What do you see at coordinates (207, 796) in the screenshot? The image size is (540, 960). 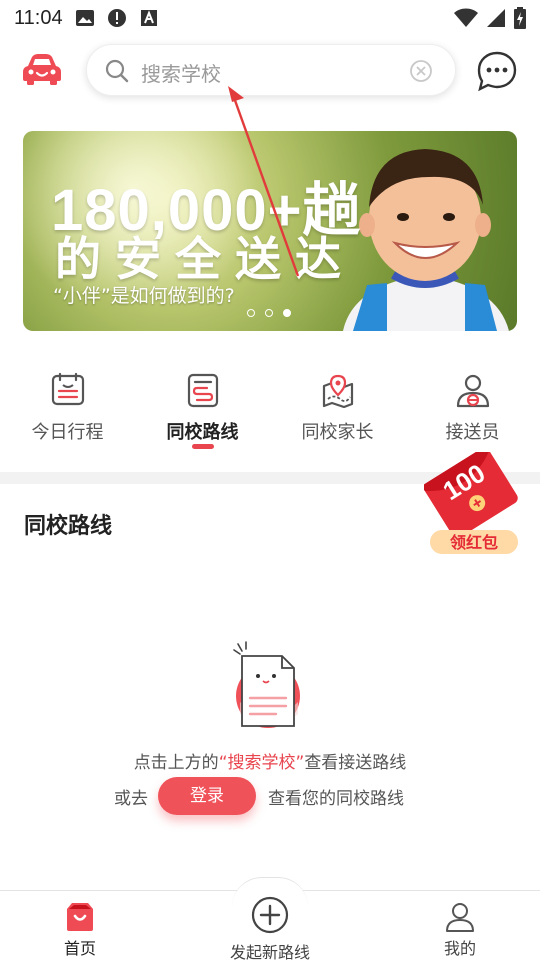 I see `login-button: 登录` at bounding box center [207, 796].